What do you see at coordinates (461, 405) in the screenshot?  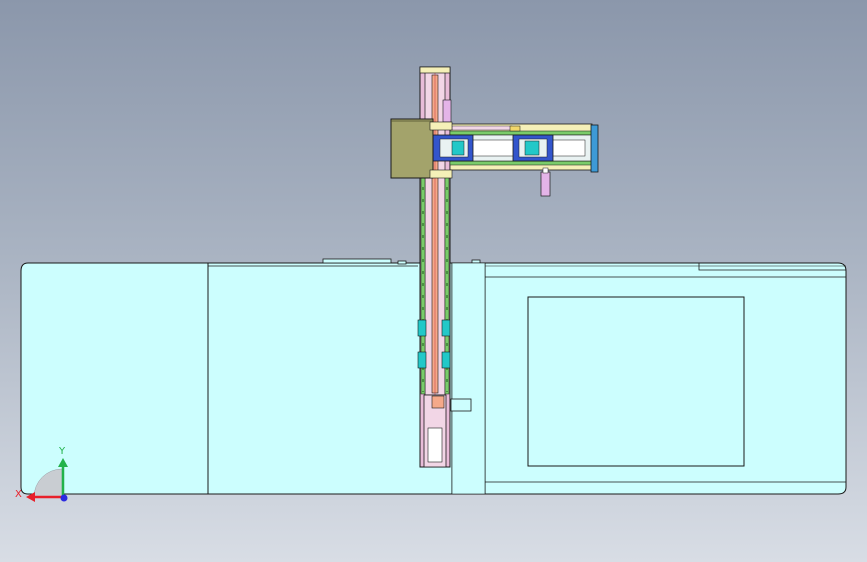 I see `vacuum-gripper` at bounding box center [461, 405].